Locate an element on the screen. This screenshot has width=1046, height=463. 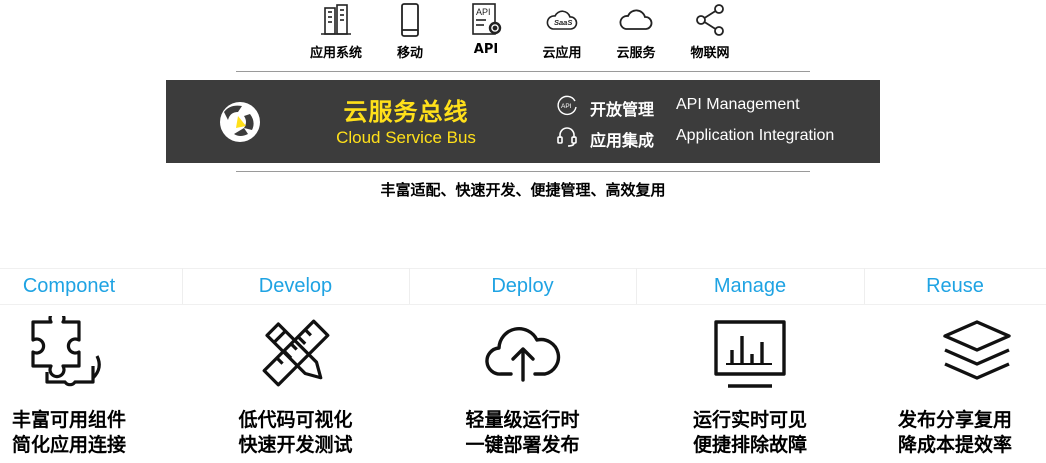
source-label: 云服务 is located at coordinates (636, 53).